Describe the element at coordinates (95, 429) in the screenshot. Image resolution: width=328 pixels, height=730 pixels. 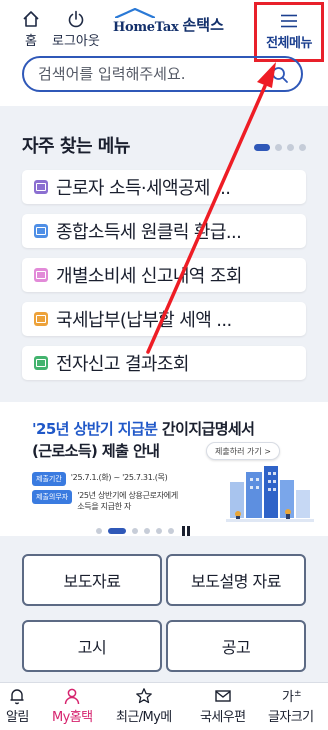
I see `banner-title-highlight: '25년 상반기 지급분` at that location.